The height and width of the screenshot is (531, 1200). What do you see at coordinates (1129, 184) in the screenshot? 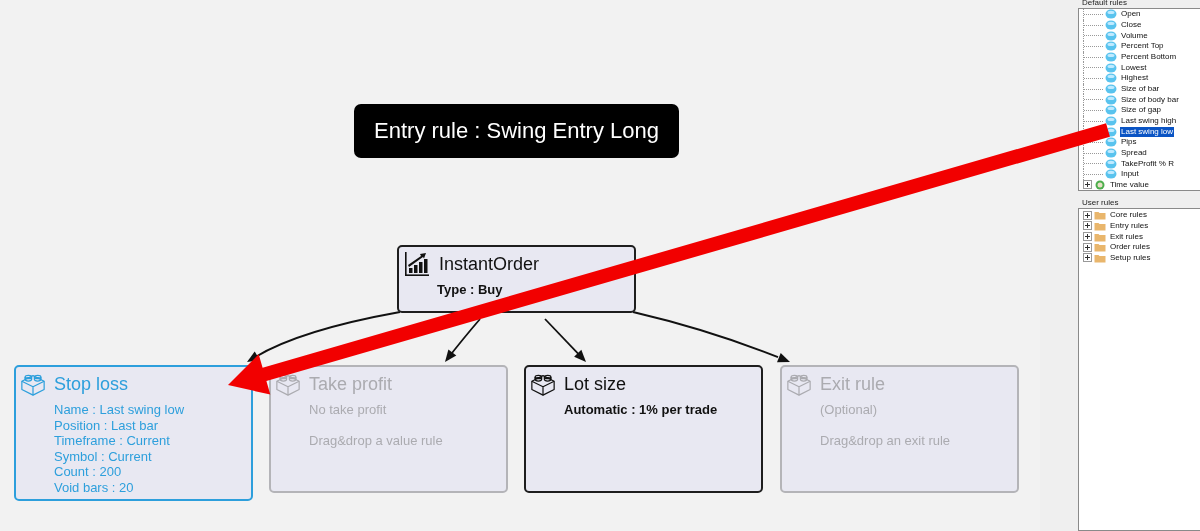
I see `tree-item: Time value` at bounding box center [1129, 184].